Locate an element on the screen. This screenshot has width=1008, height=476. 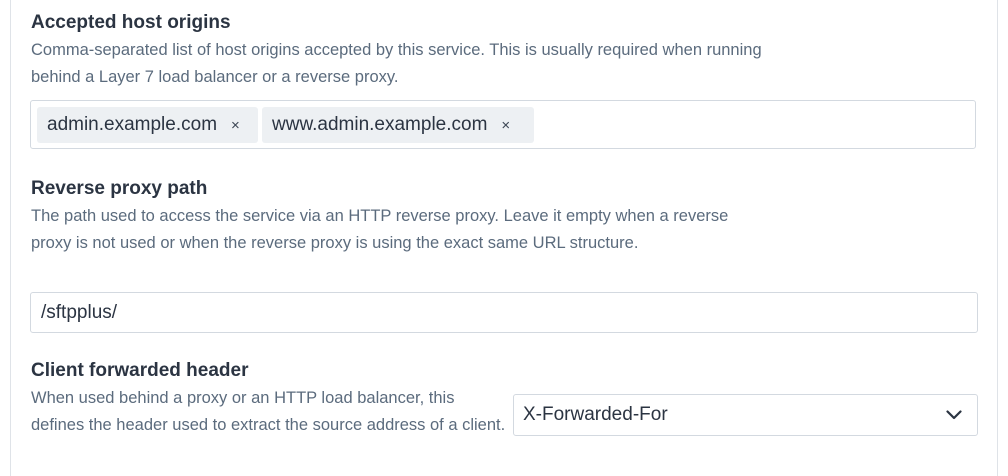
reverse-proxy-path-input is located at coordinates (504, 312).